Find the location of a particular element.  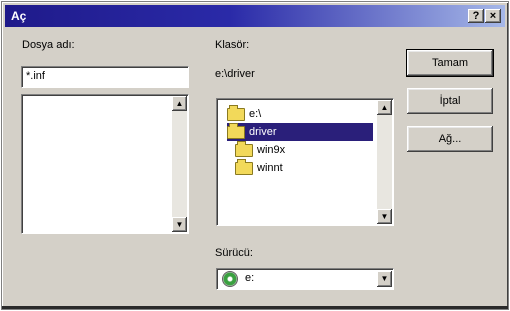

tree-item-root: e:\ is located at coordinates (244, 113).